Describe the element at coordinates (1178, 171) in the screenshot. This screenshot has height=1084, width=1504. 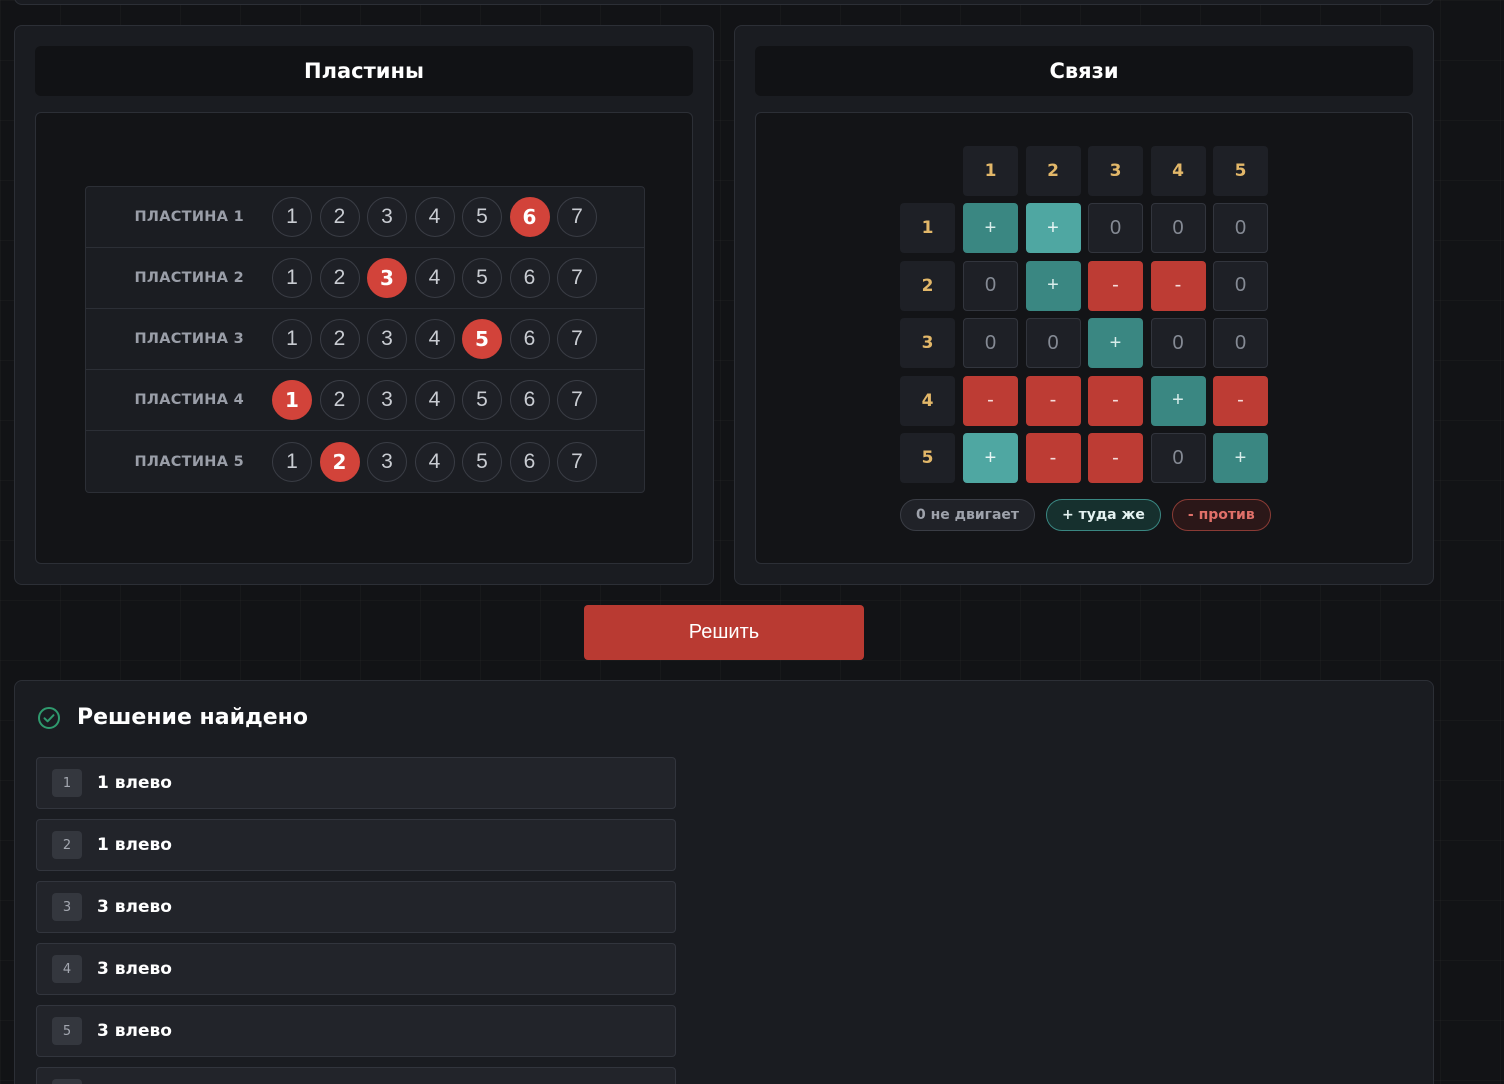
I see `matrix-column-header: 4` at that location.